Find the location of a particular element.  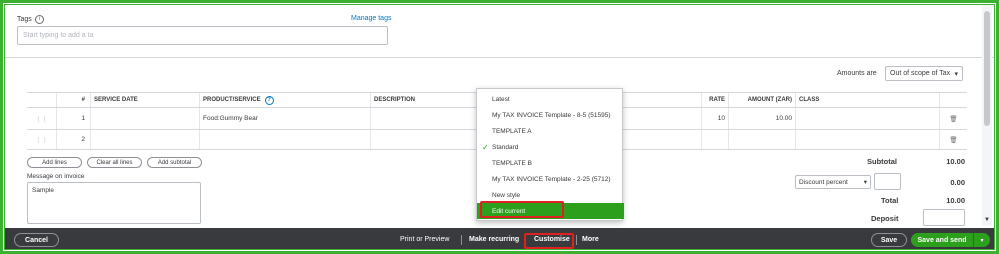

rate-cell is located at coordinates (714, 139).